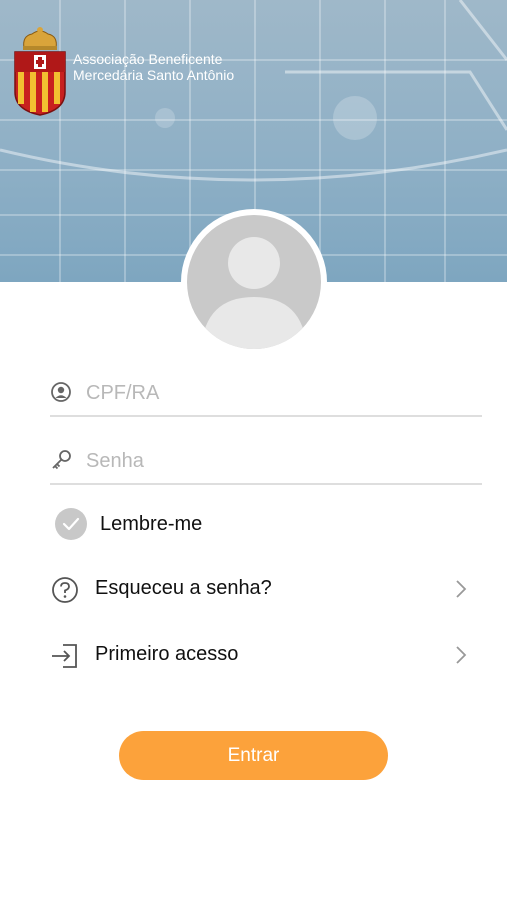  I want to click on remember-me-toggle: Lembre-me, so click(128, 524).